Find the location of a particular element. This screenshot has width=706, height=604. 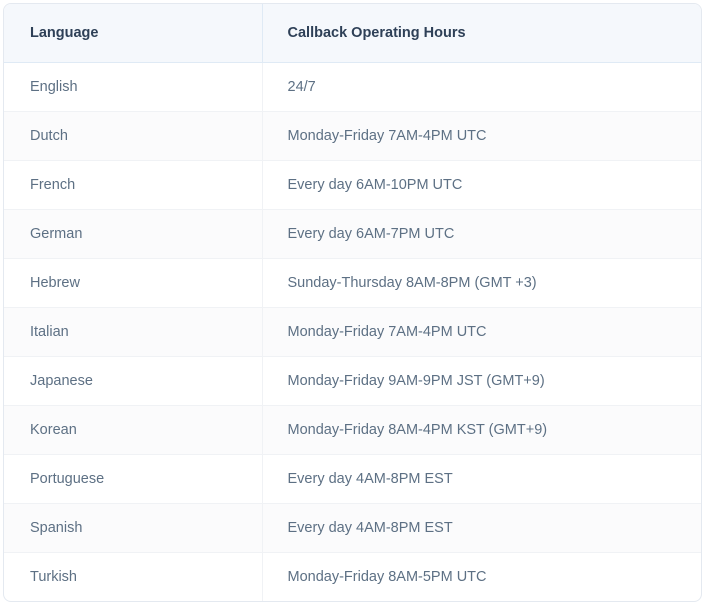

cell-callback-operating-hours: Monday-Friday 9AM-9PM JST (GMT+9) is located at coordinates (481, 381).